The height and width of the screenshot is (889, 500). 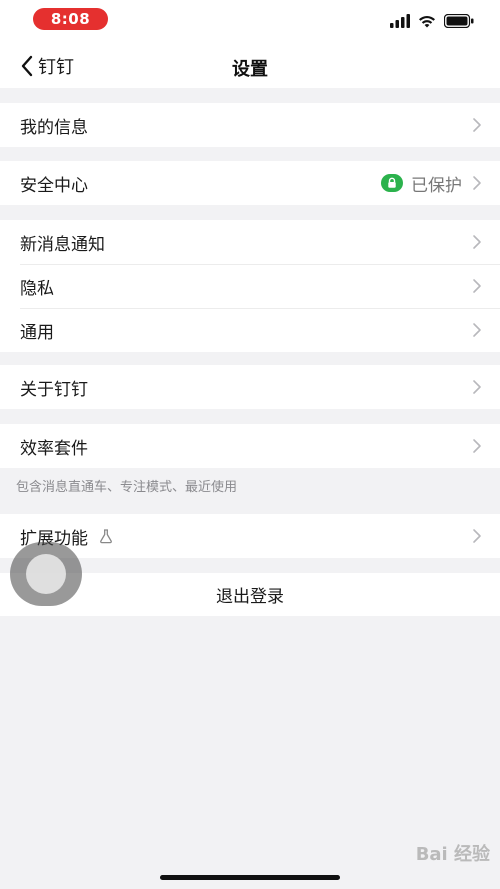 I want to click on wifi-icon, so click(x=427, y=22).